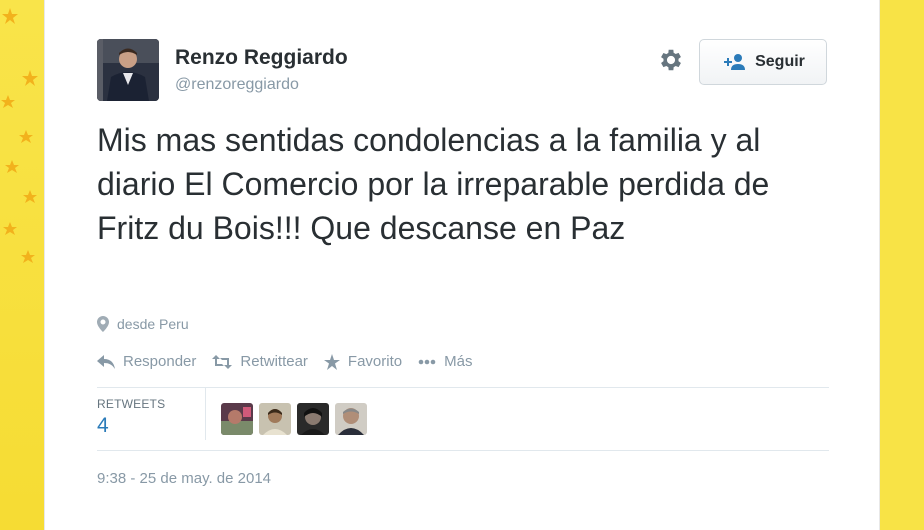 This screenshot has width=924, height=530. I want to click on background-stars-decoration, so click(19, 135).